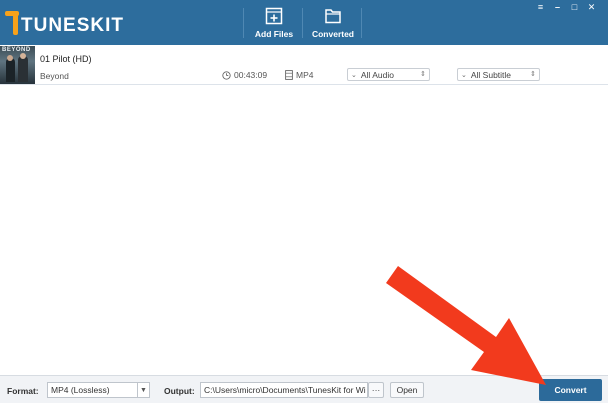 Image resolution: width=608 pixels, height=403 pixels. I want to click on red-arrow-shape, so click(466, 325).